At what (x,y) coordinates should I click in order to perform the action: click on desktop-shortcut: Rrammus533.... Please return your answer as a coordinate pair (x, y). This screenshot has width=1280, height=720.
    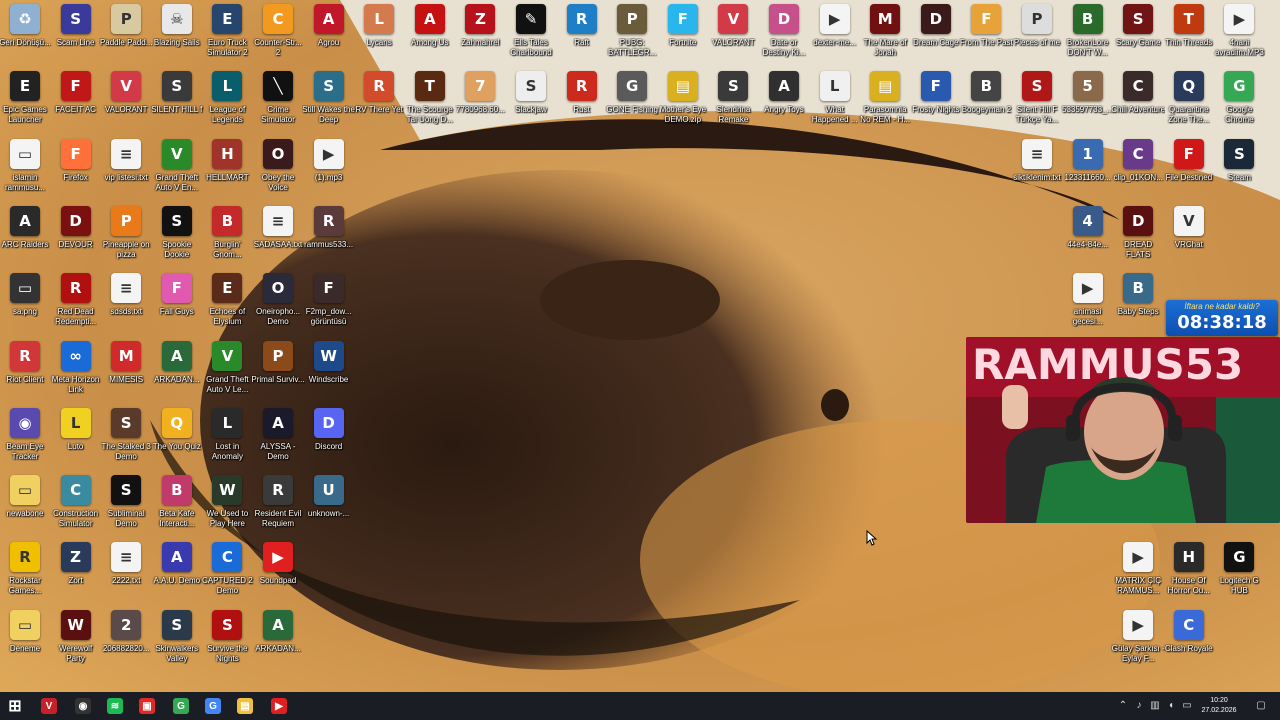
    Looking at the image, I should click on (329, 235).